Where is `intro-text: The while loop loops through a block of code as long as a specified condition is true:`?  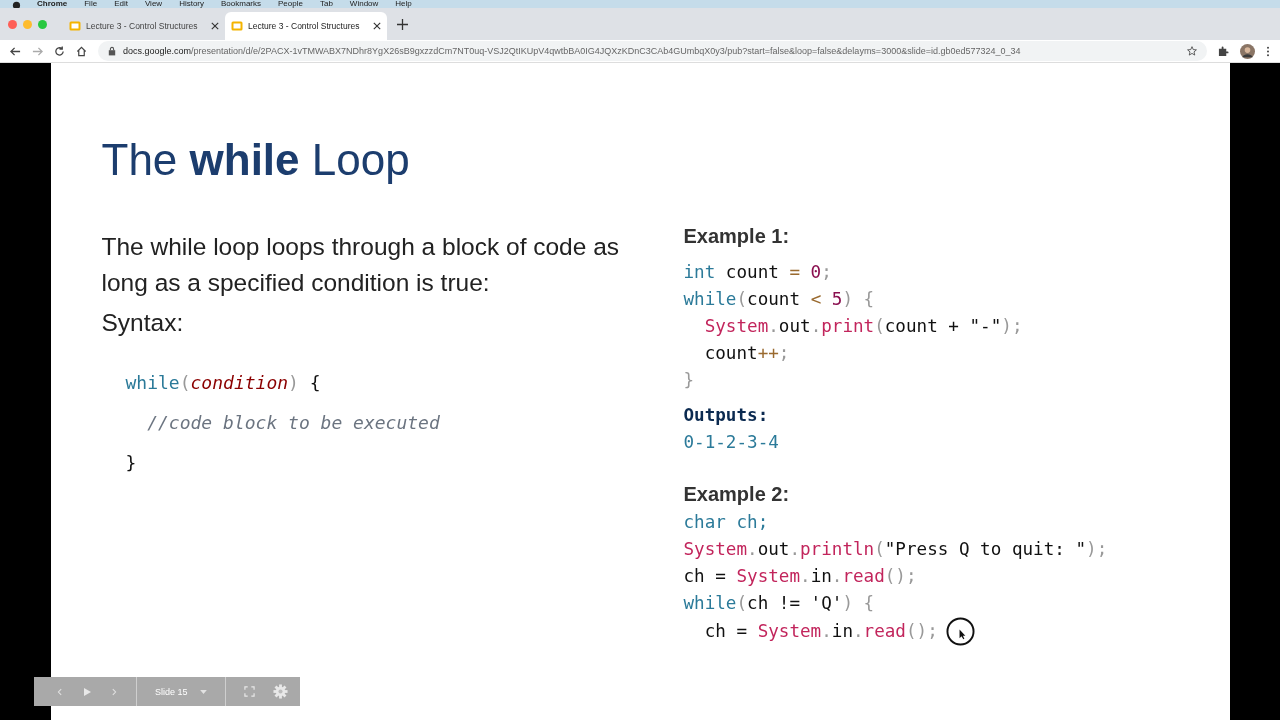
intro-text: The while loop loops through a block of code as long as a specified condition is true: is located at coordinates (361, 265).